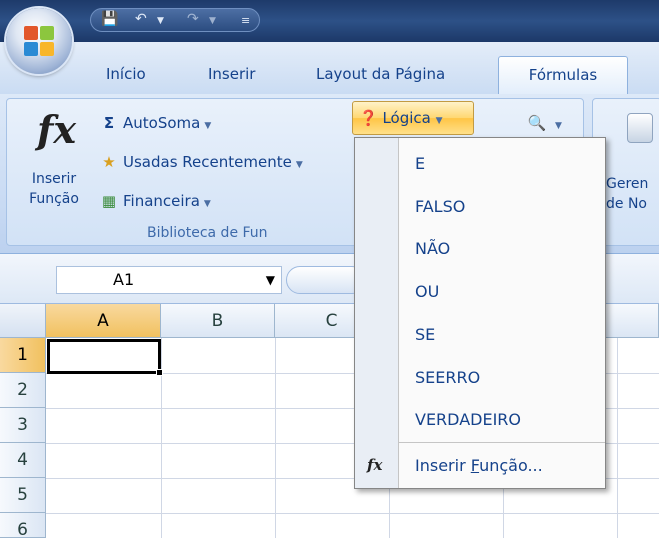  I want to click on logical-button: ❓ Lógica ▼, so click(413, 118).